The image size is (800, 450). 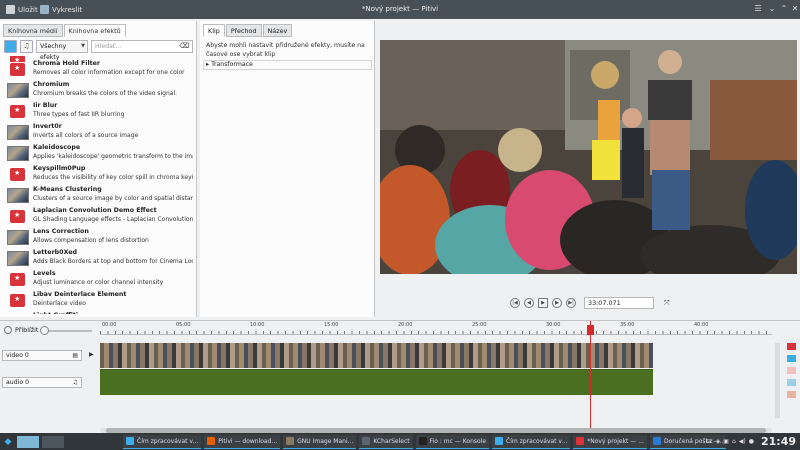 What do you see at coordinates (543, 303) in the screenshot?
I see `play-pause-icon: ▶` at bounding box center [543, 303].